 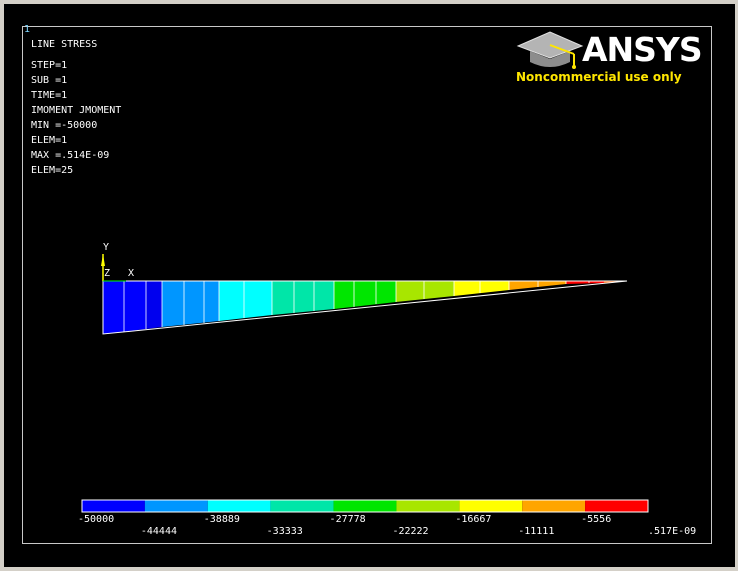 What do you see at coordinates (96, 519) in the screenshot?
I see `colorbar-tick-label: -50000` at bounding box center [96, 519].